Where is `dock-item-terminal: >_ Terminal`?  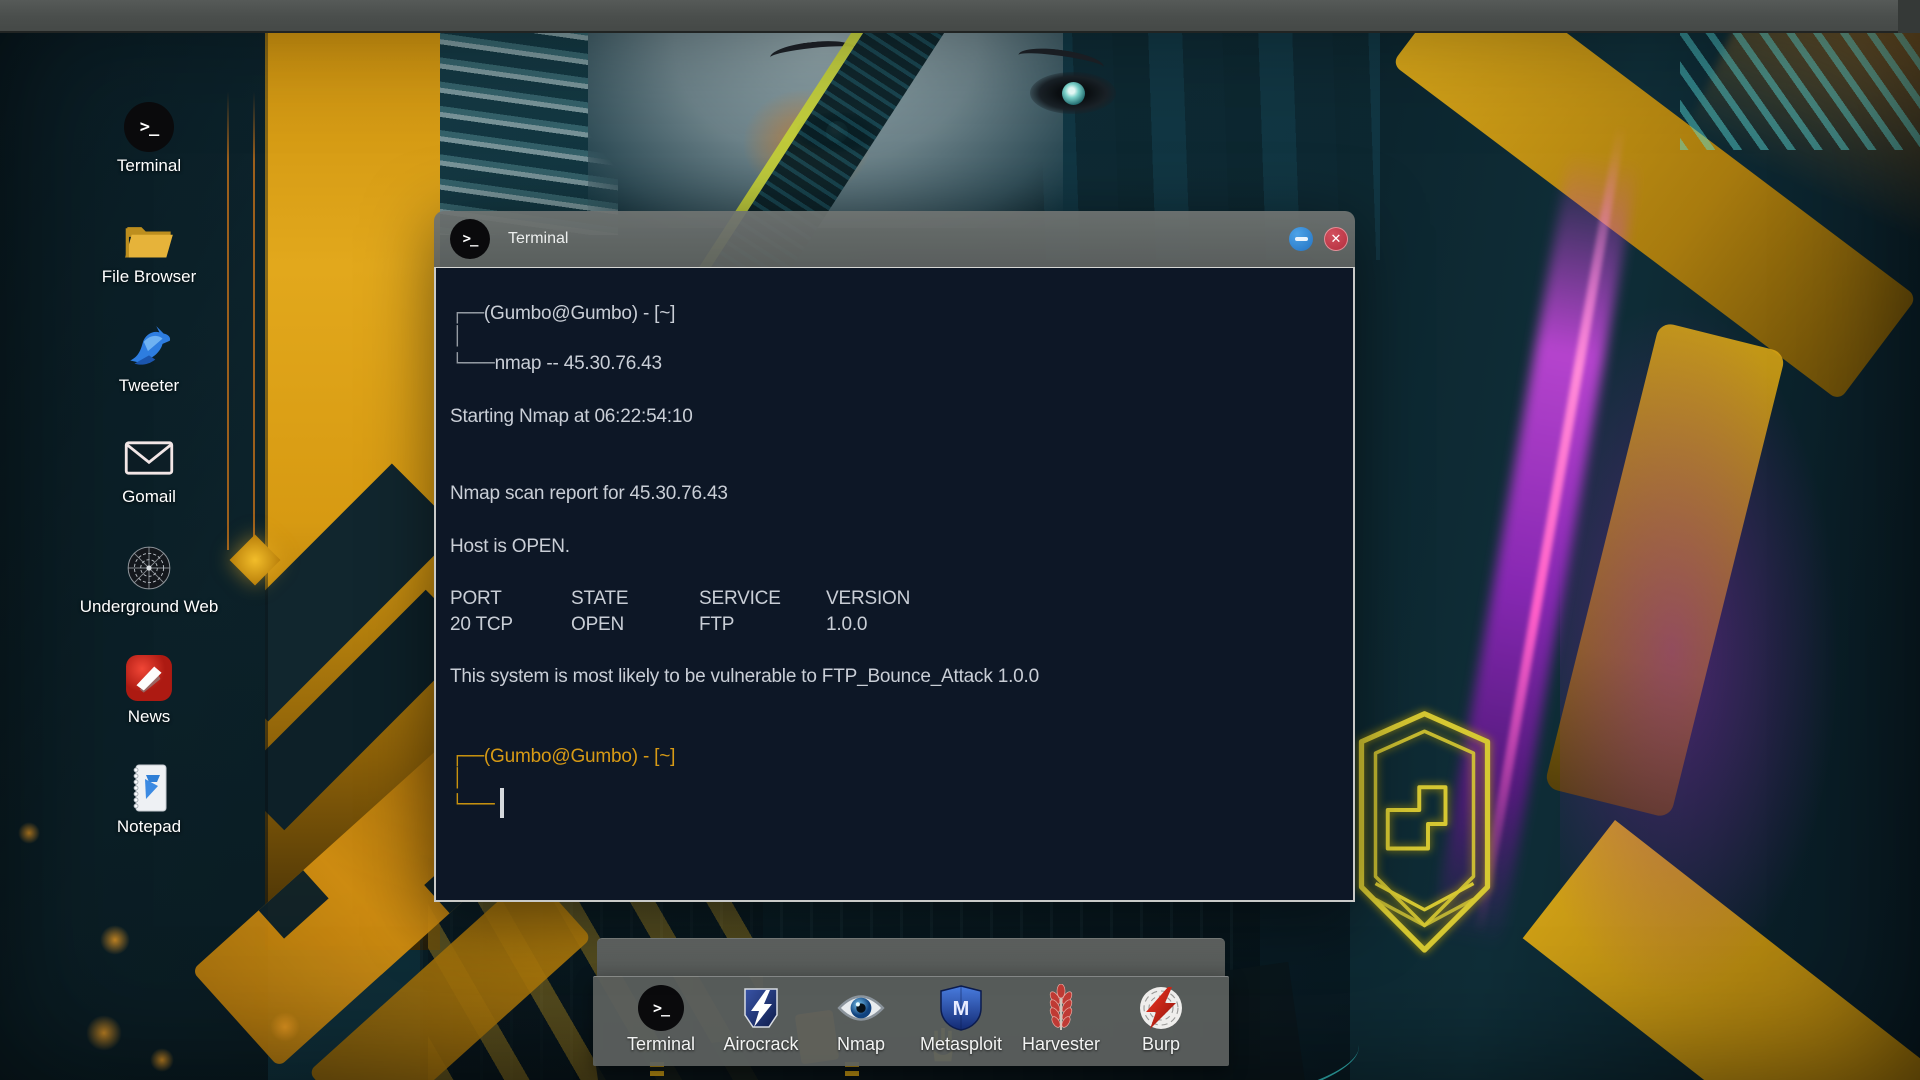
dock-item-terminal: >_ Terminal is located at coordinates (661, 1021).